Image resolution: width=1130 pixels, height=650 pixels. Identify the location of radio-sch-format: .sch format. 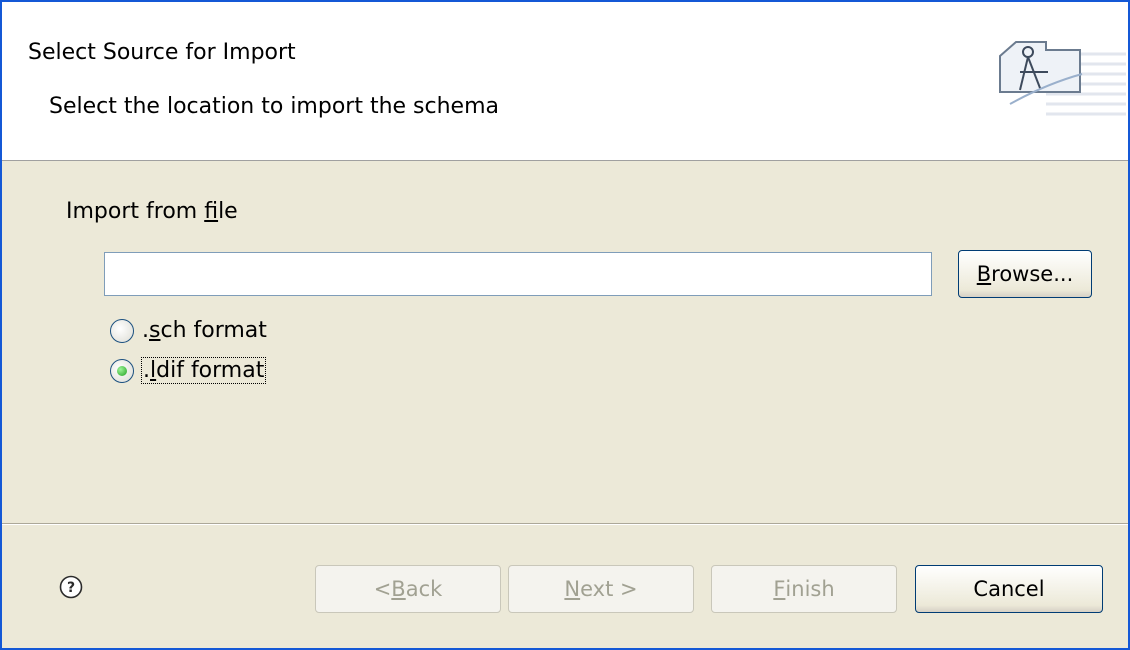
(188, 330).